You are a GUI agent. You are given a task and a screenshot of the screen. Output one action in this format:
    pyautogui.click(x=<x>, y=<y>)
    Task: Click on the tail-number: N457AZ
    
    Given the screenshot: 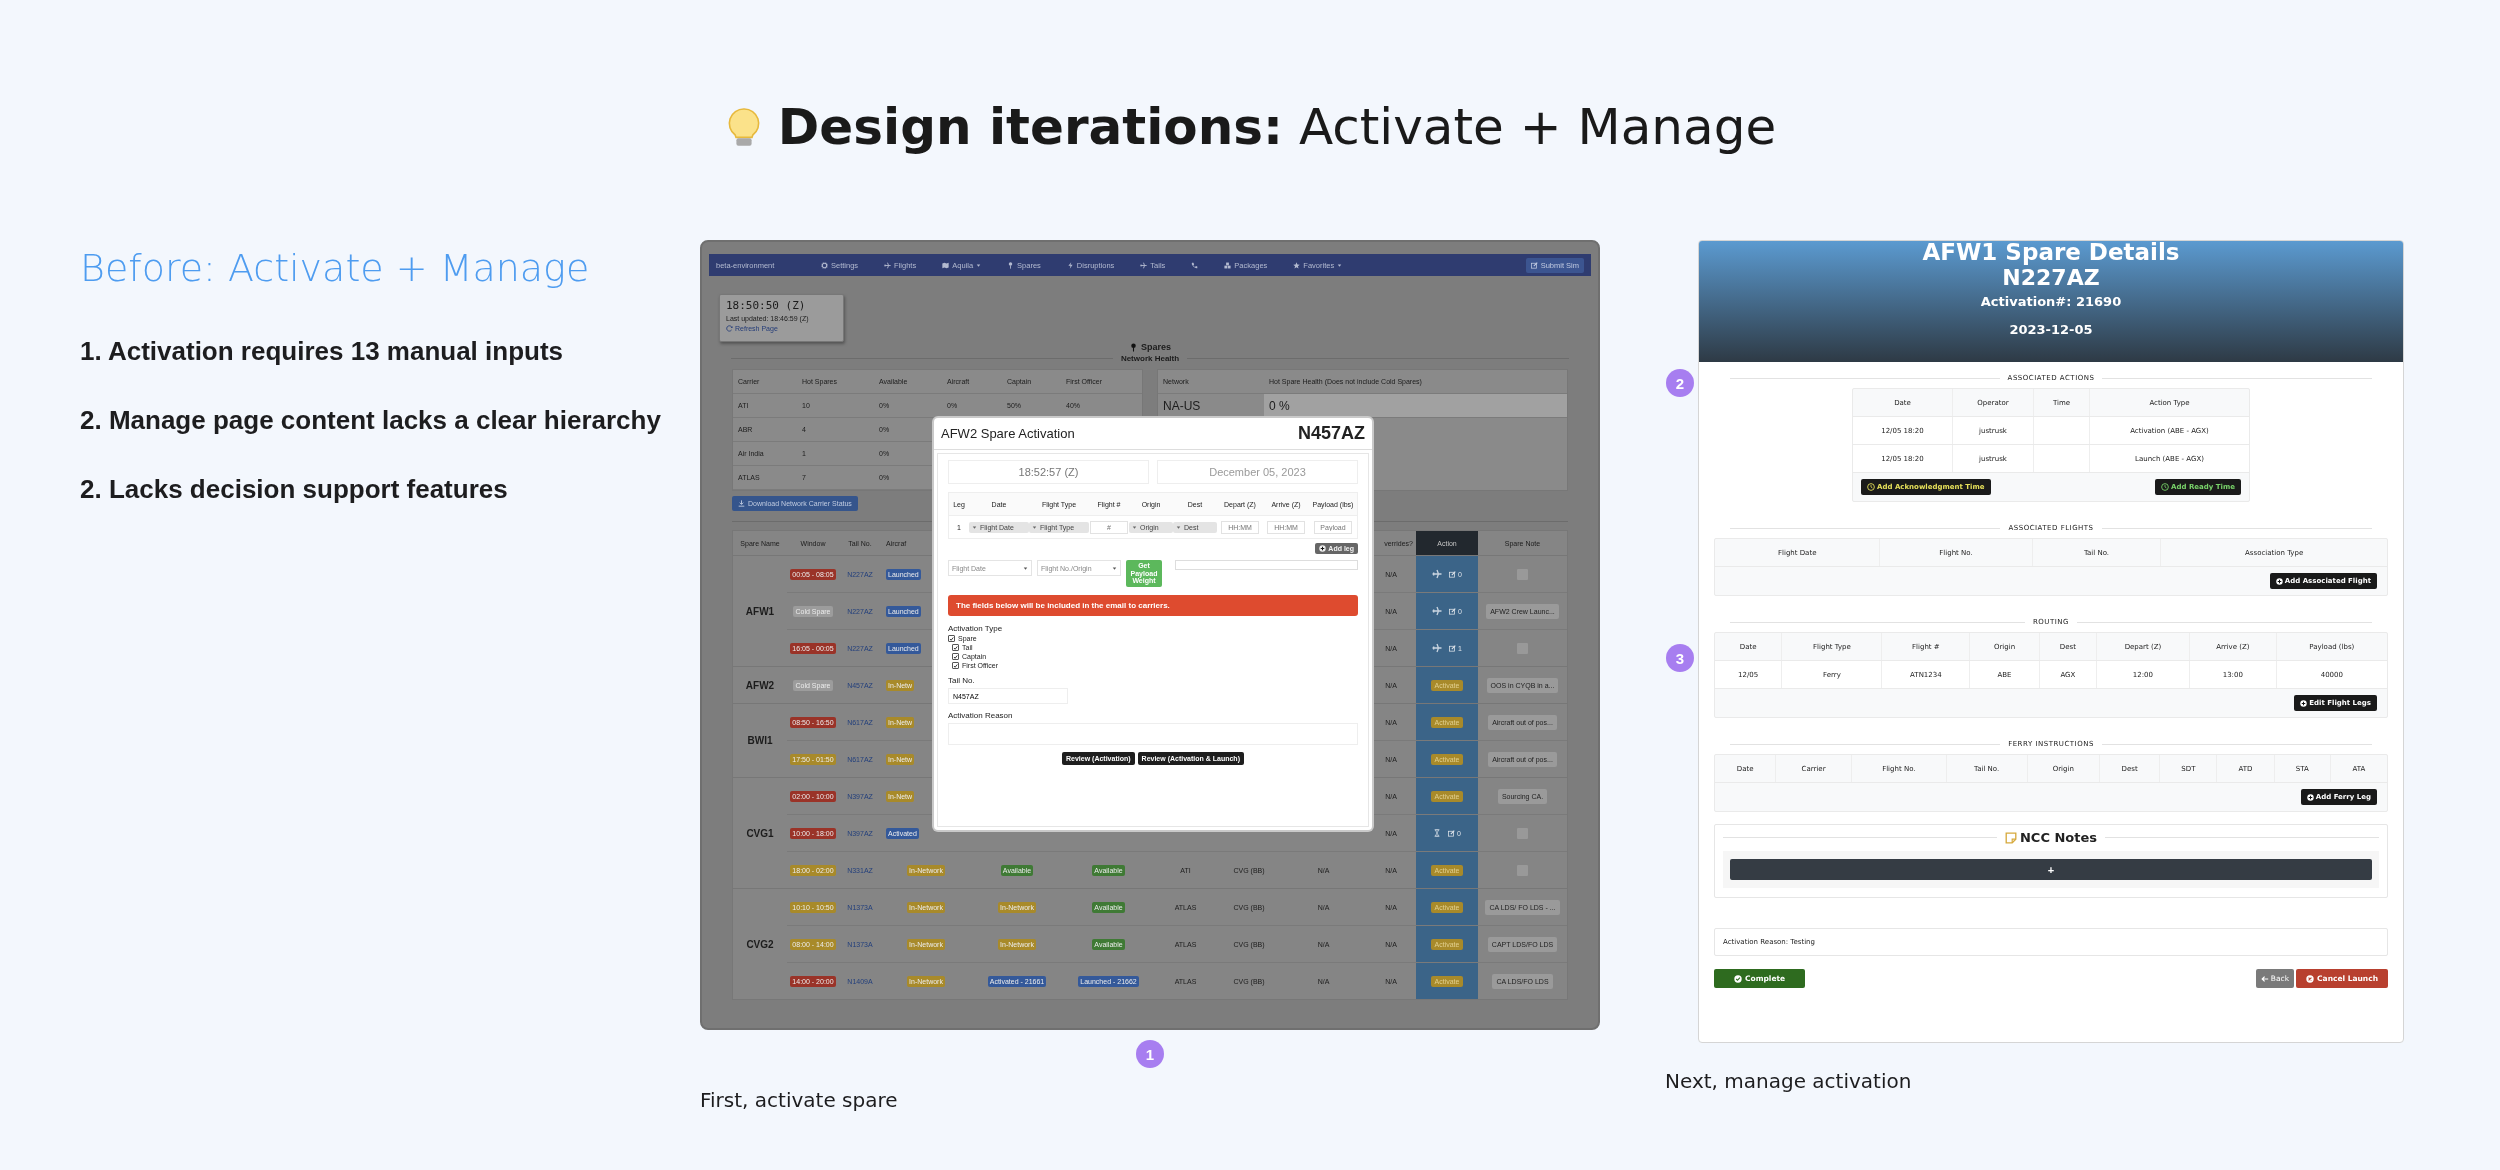 What is the action you would take?
    pyautogui.click(x=1331, y=433)
    